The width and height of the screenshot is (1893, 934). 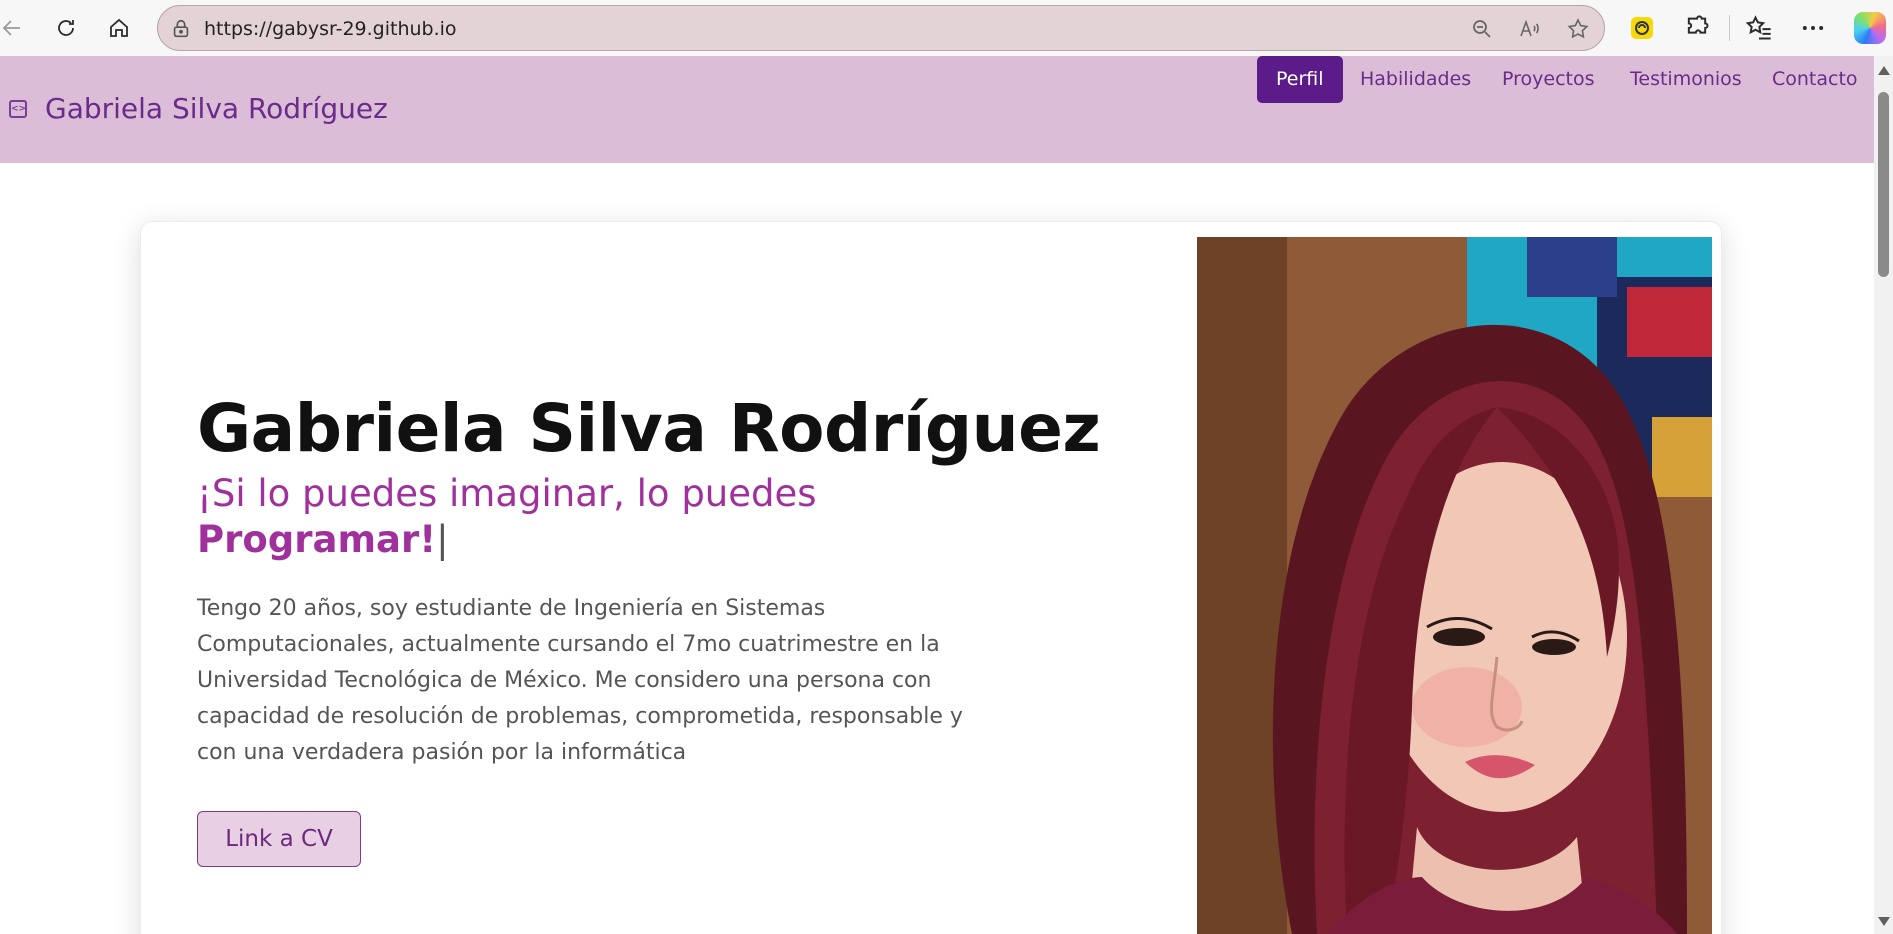 I want to click on hero-title: Gabriela Silva Rodríguez, so click(x=649, y=428).